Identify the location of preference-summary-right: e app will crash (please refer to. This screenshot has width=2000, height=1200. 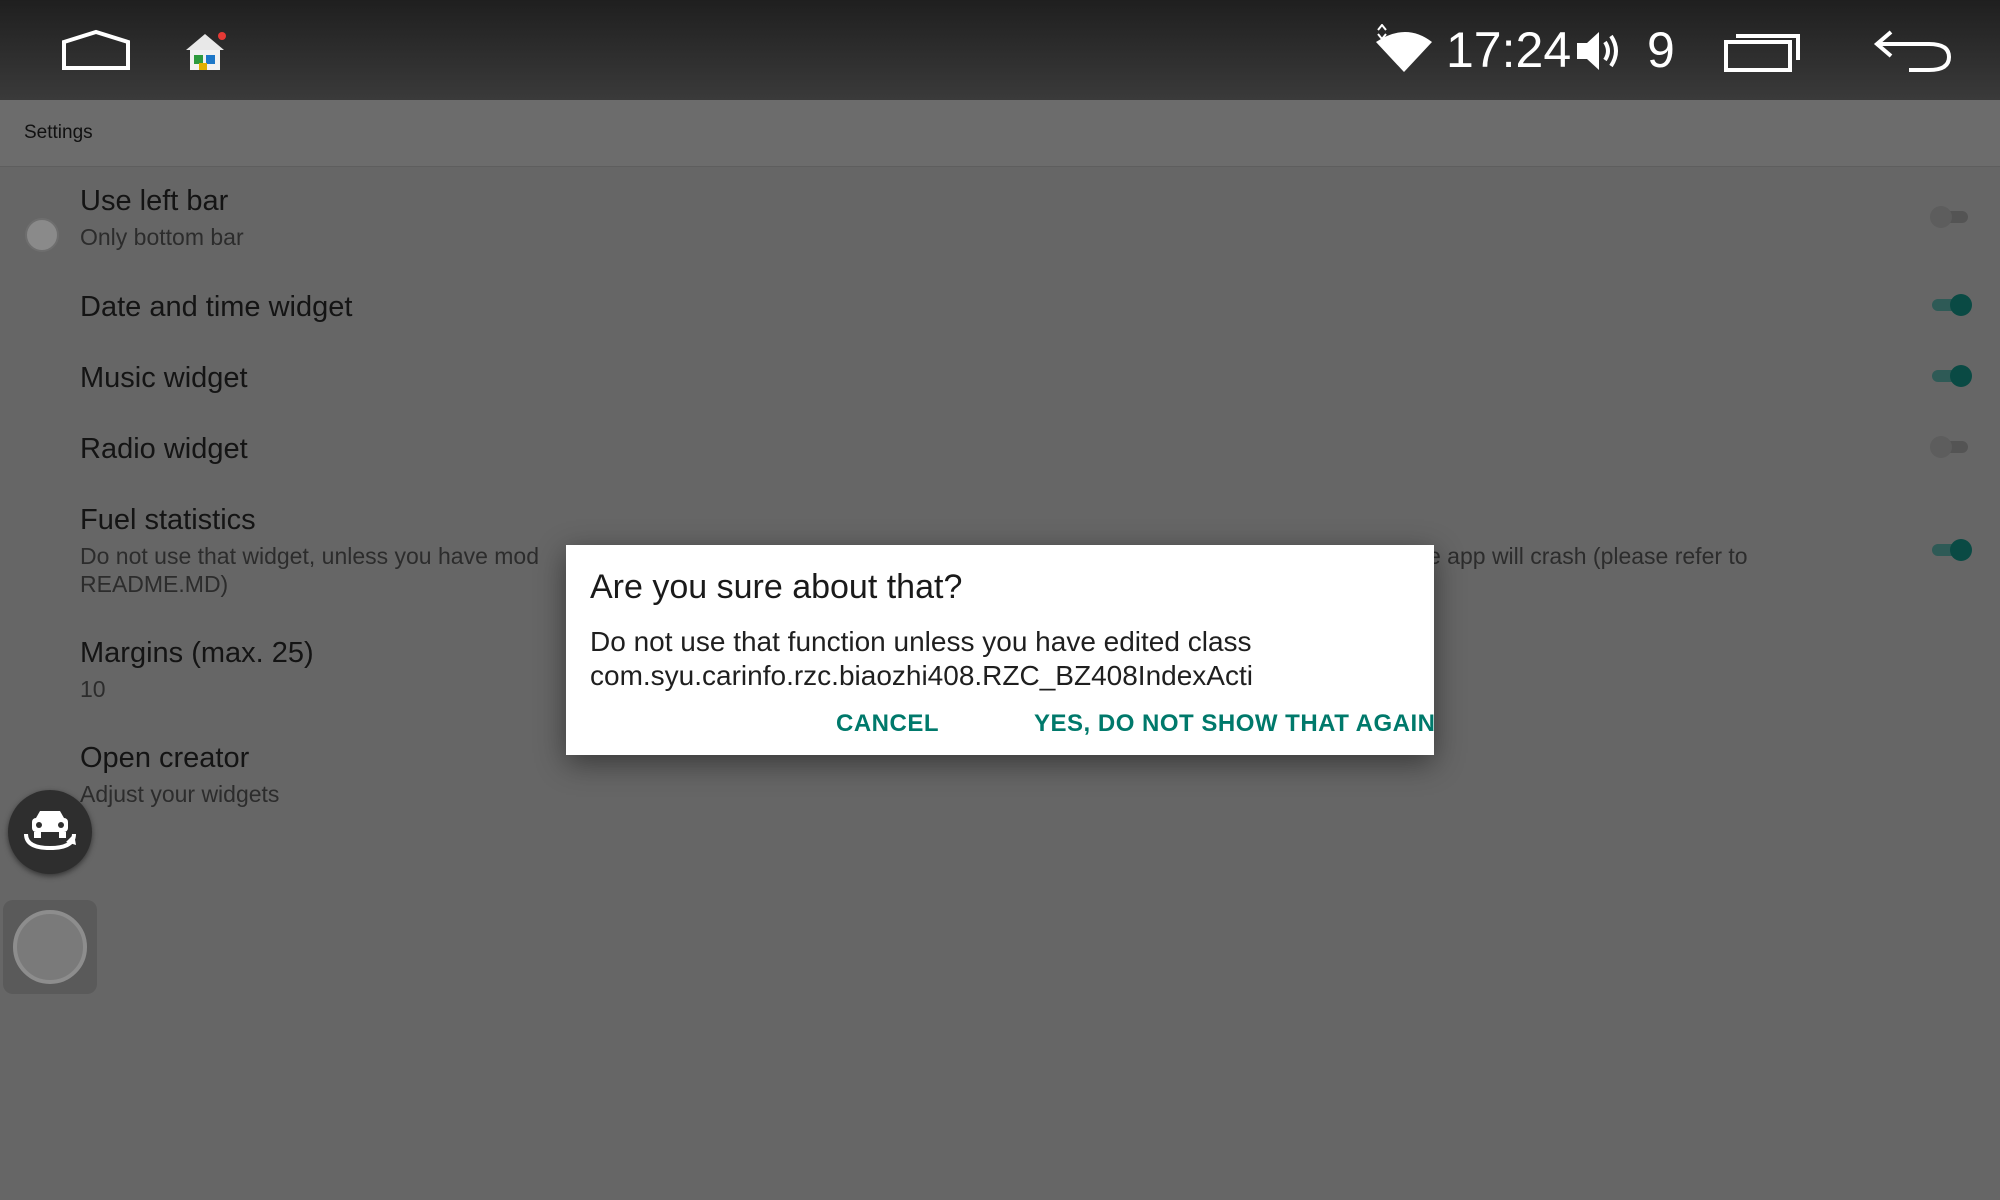
(1588, 556).